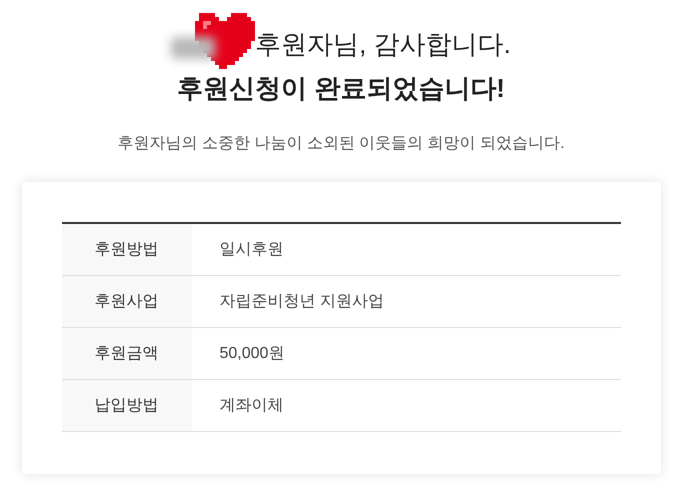  Describe the element at coordinates (341, 88) in the screenshot. I see `completion-title: 후원신청이 완료되었습니다!` at that location.